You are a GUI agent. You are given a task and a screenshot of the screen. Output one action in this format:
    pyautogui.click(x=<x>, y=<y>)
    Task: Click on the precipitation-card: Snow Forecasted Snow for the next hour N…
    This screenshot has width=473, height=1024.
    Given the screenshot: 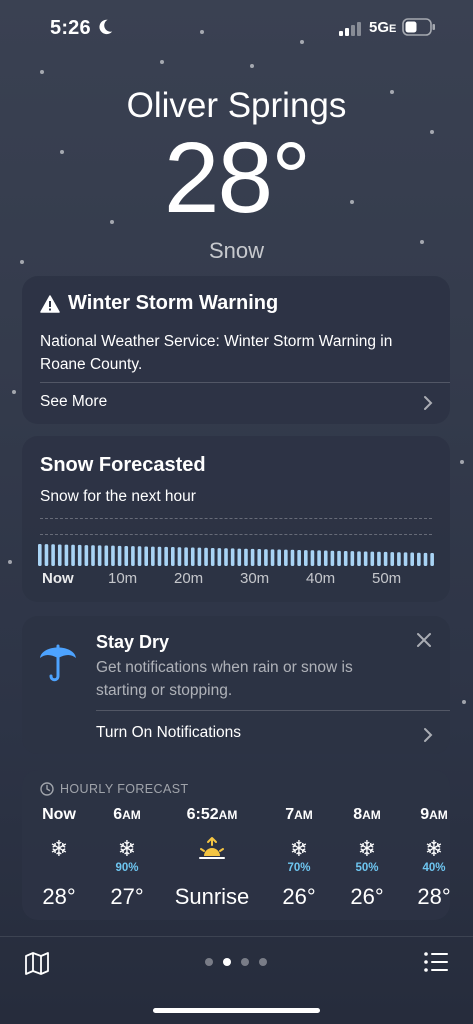 What is the action you would take?
    pyautogui.click(x=236, y=519)
    